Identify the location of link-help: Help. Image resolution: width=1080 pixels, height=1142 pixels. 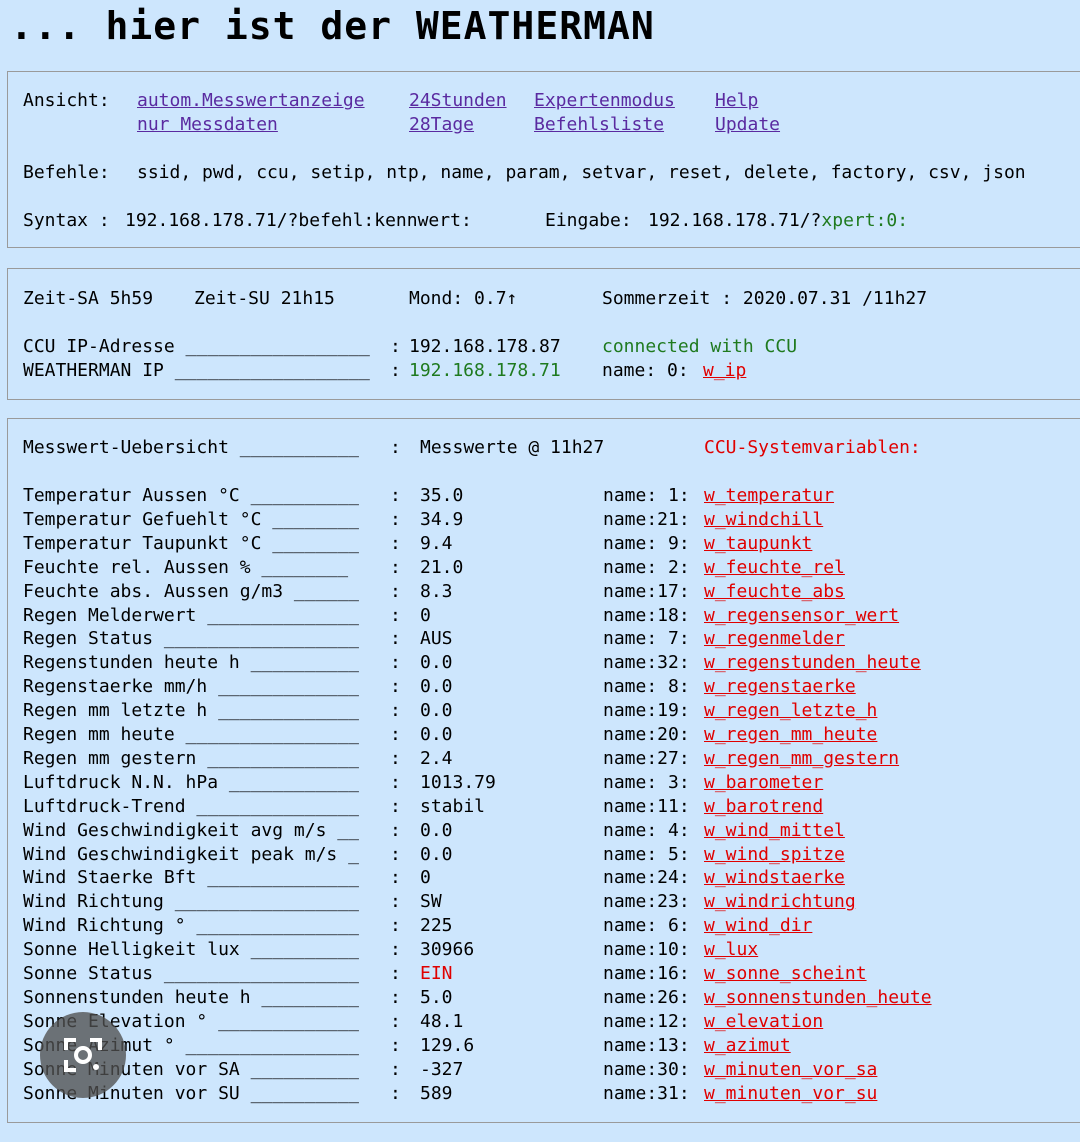
(736, 101).